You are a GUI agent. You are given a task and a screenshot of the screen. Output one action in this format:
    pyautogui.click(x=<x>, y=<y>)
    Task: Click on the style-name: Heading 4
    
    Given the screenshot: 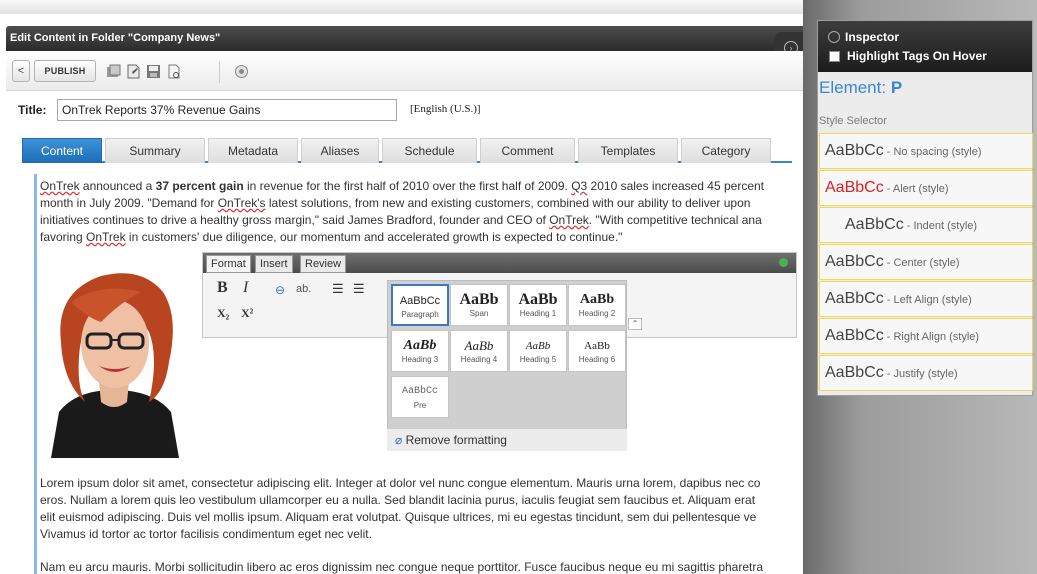 What is the action you would take?
    pyautogui.click(x=479, y=359)
    